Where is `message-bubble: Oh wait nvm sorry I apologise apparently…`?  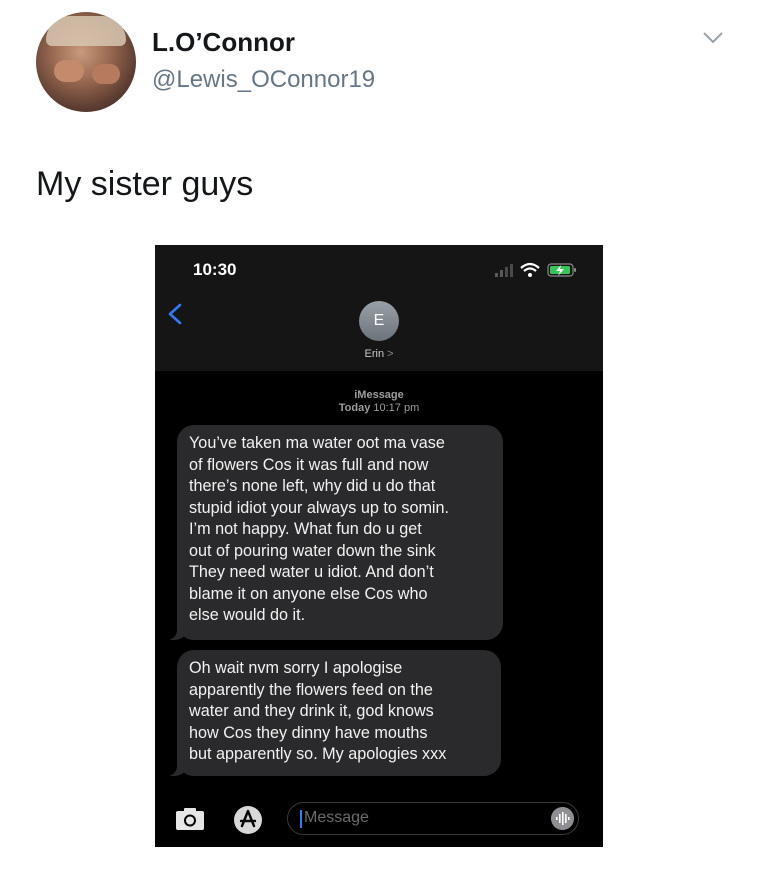
message-bubble: Oh wait nvm sorry I apologise apparently… is located at coordinates (333, 713).